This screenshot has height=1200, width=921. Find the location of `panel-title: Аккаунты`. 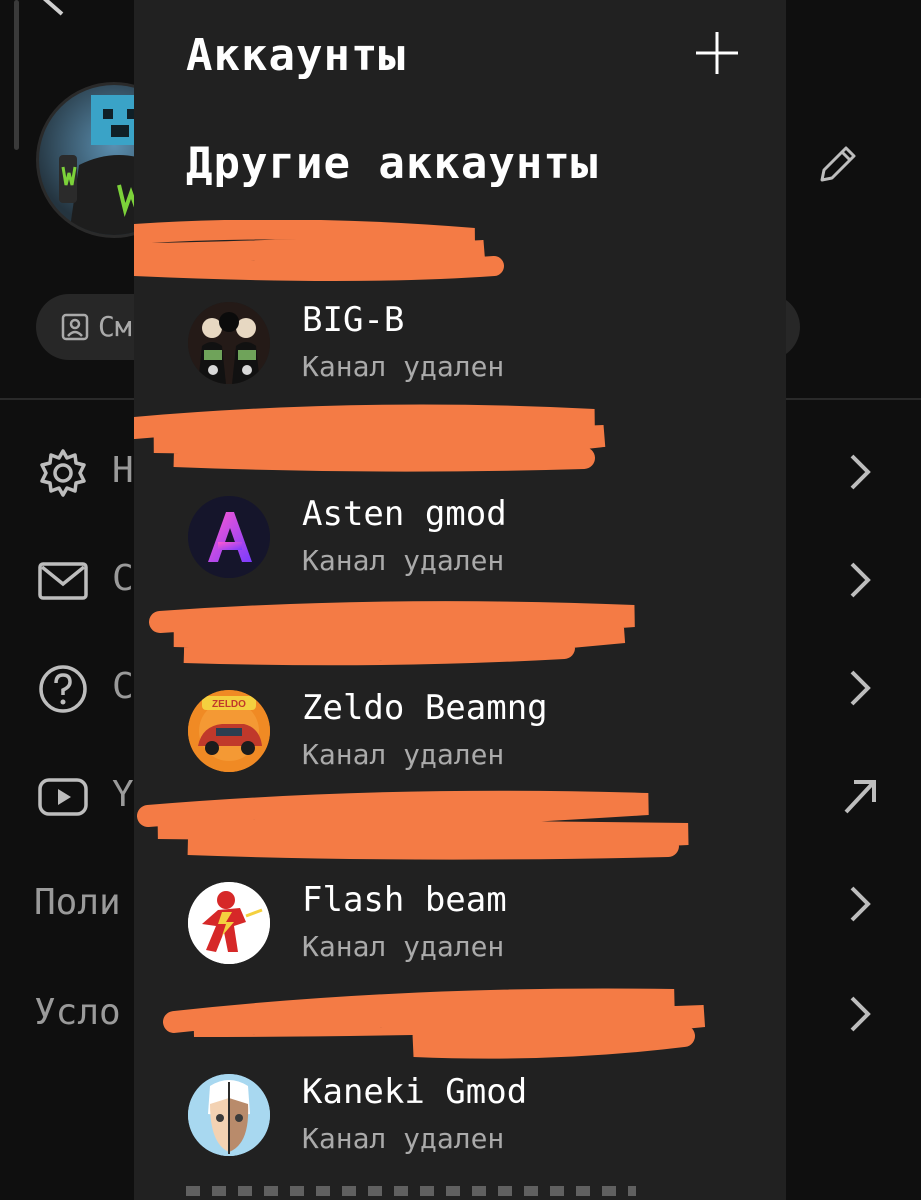

panel-title: Аккаунты is located at coordinates (296, 55).